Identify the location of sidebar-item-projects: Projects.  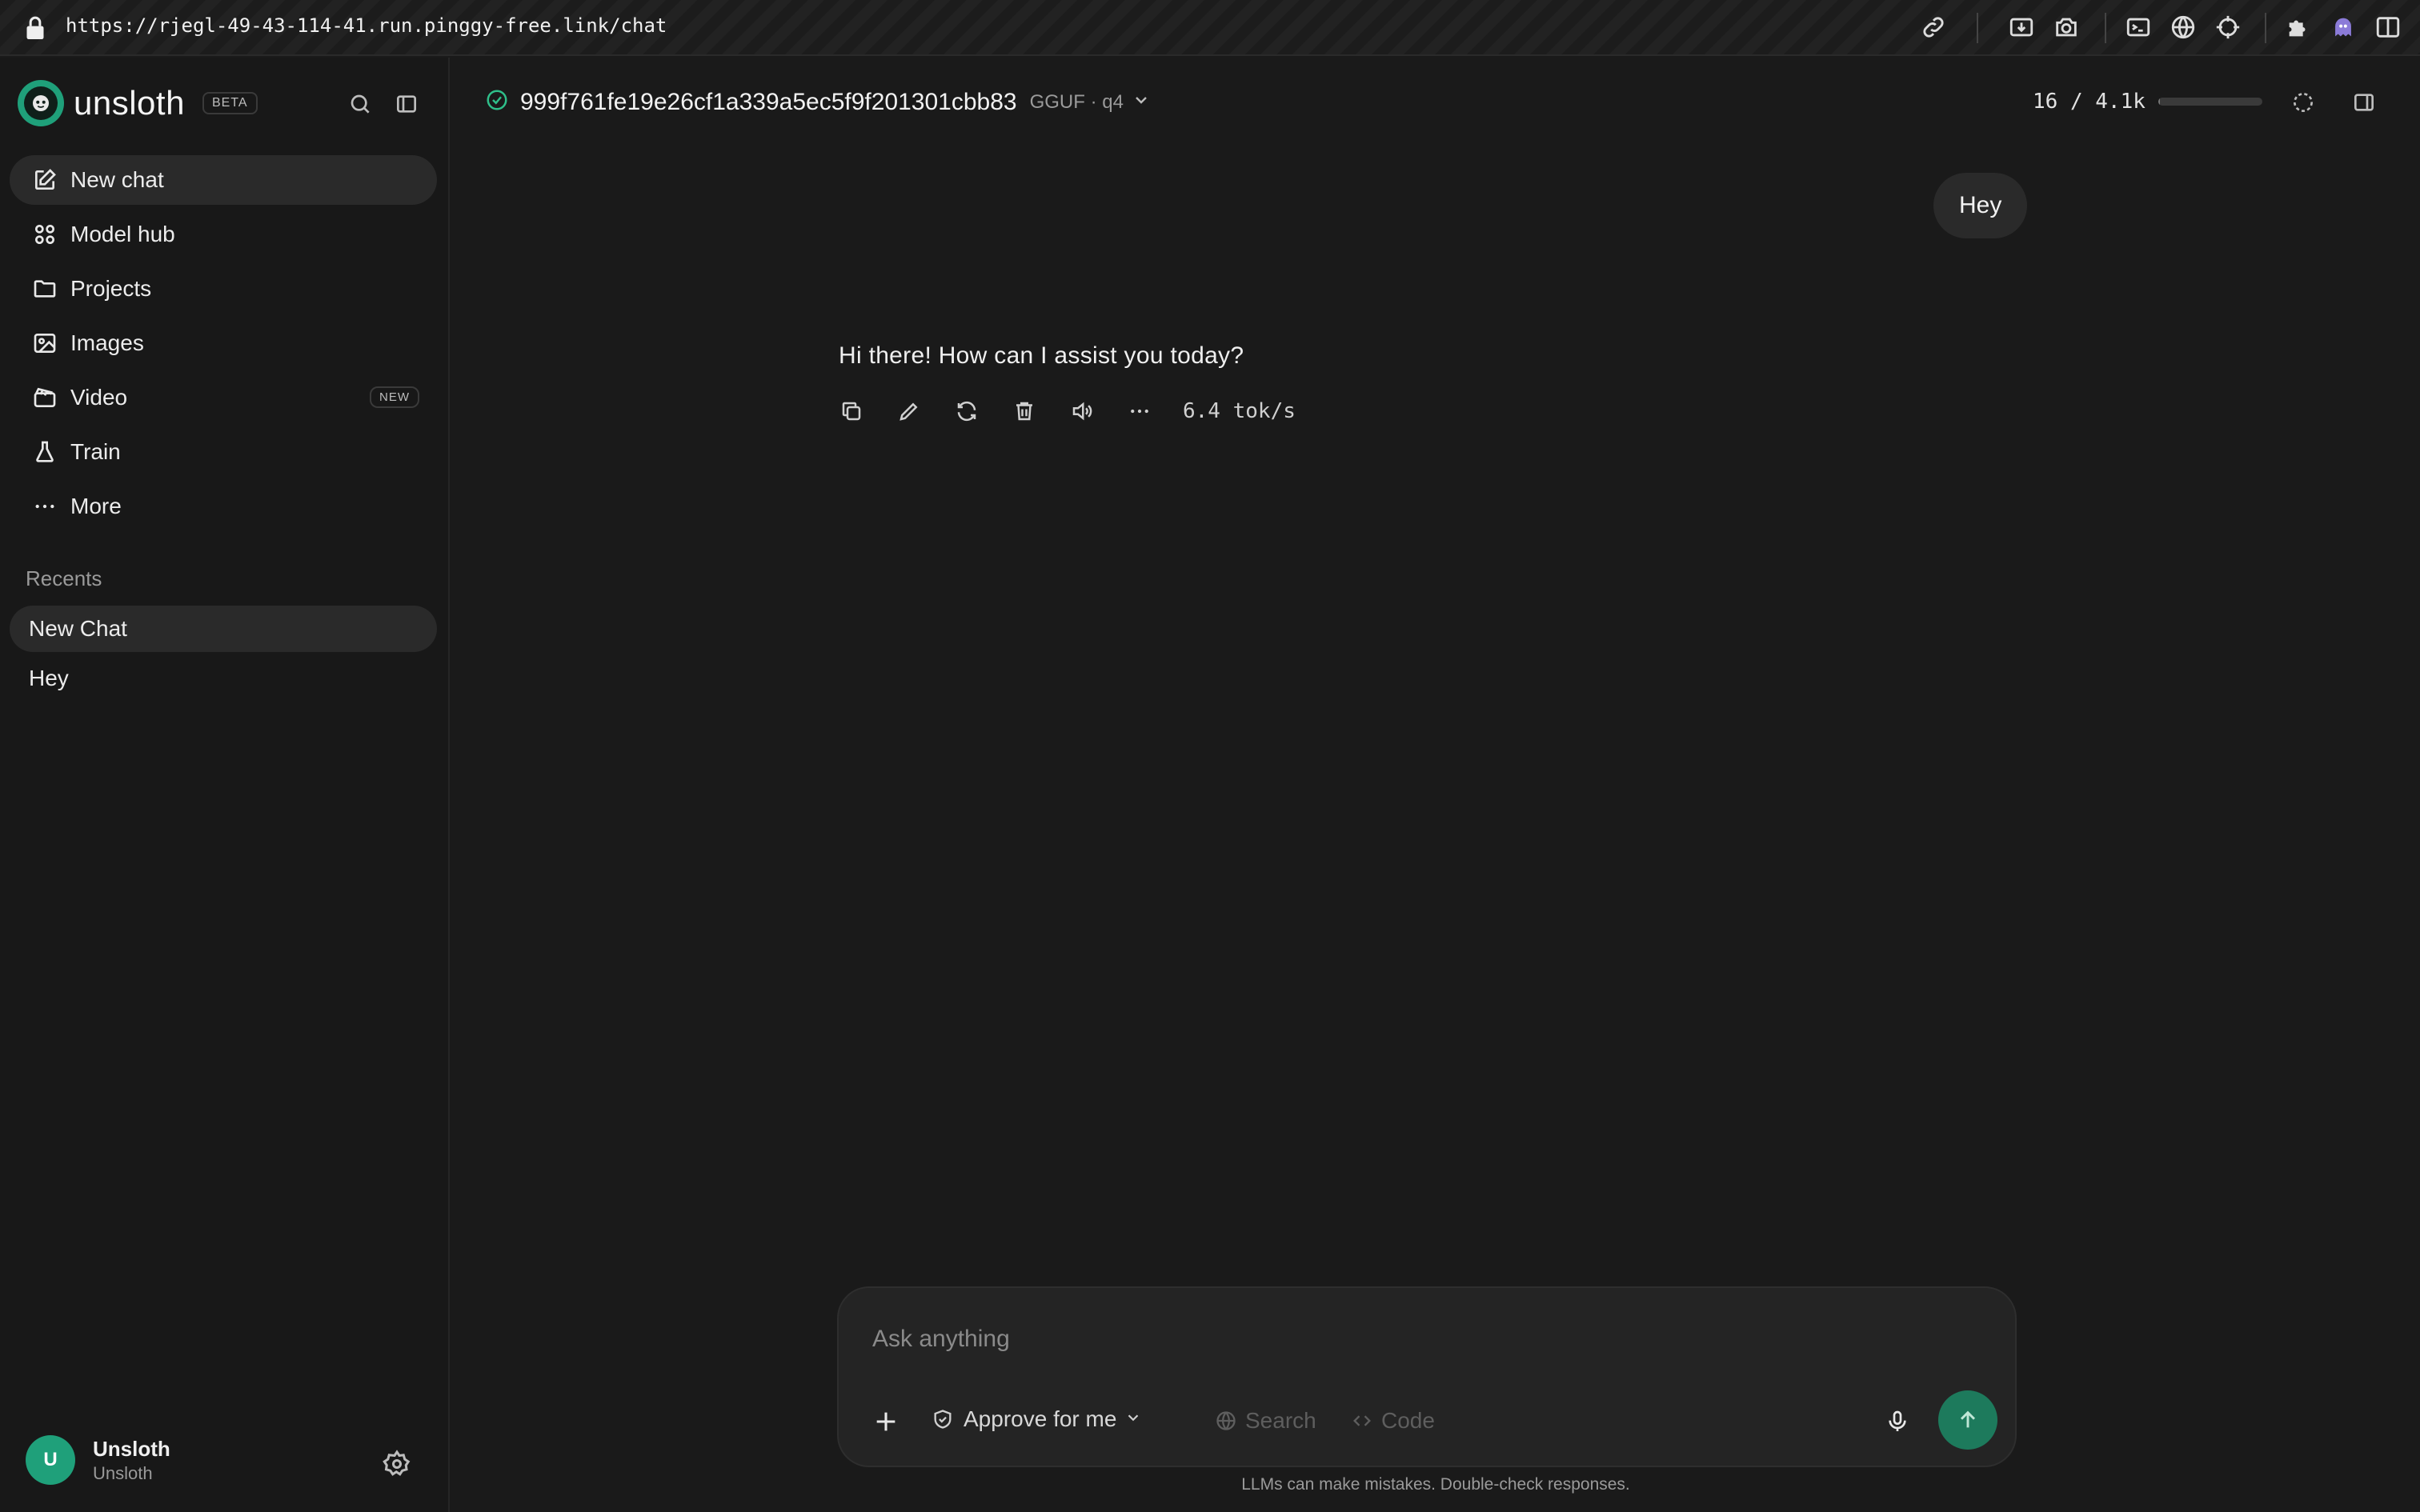
(223, 289).